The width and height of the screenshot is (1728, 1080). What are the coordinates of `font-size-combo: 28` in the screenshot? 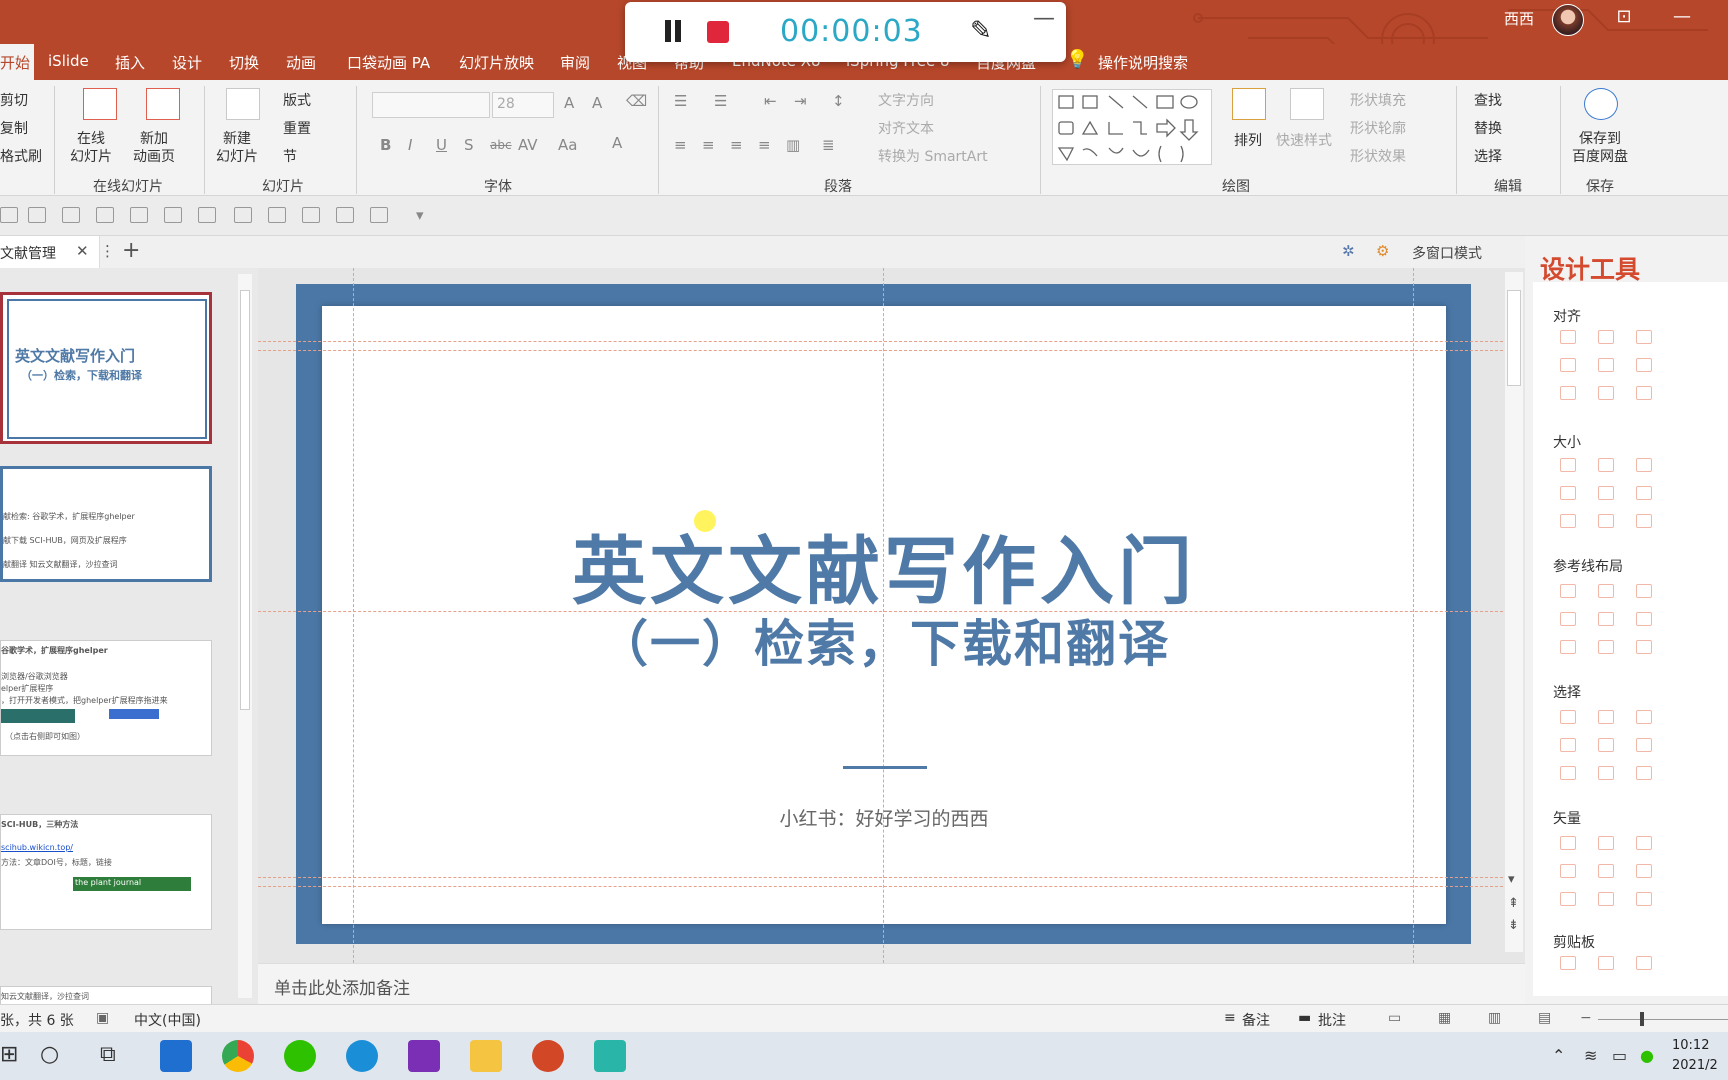 It's located at (523, 105).